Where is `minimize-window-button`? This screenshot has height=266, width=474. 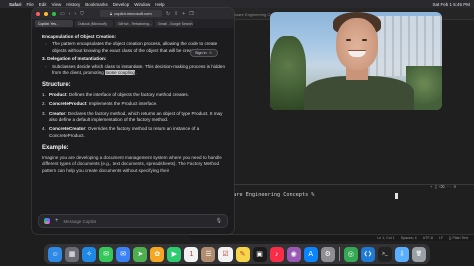
minimize-window-button is located at coordinates (46, 13).